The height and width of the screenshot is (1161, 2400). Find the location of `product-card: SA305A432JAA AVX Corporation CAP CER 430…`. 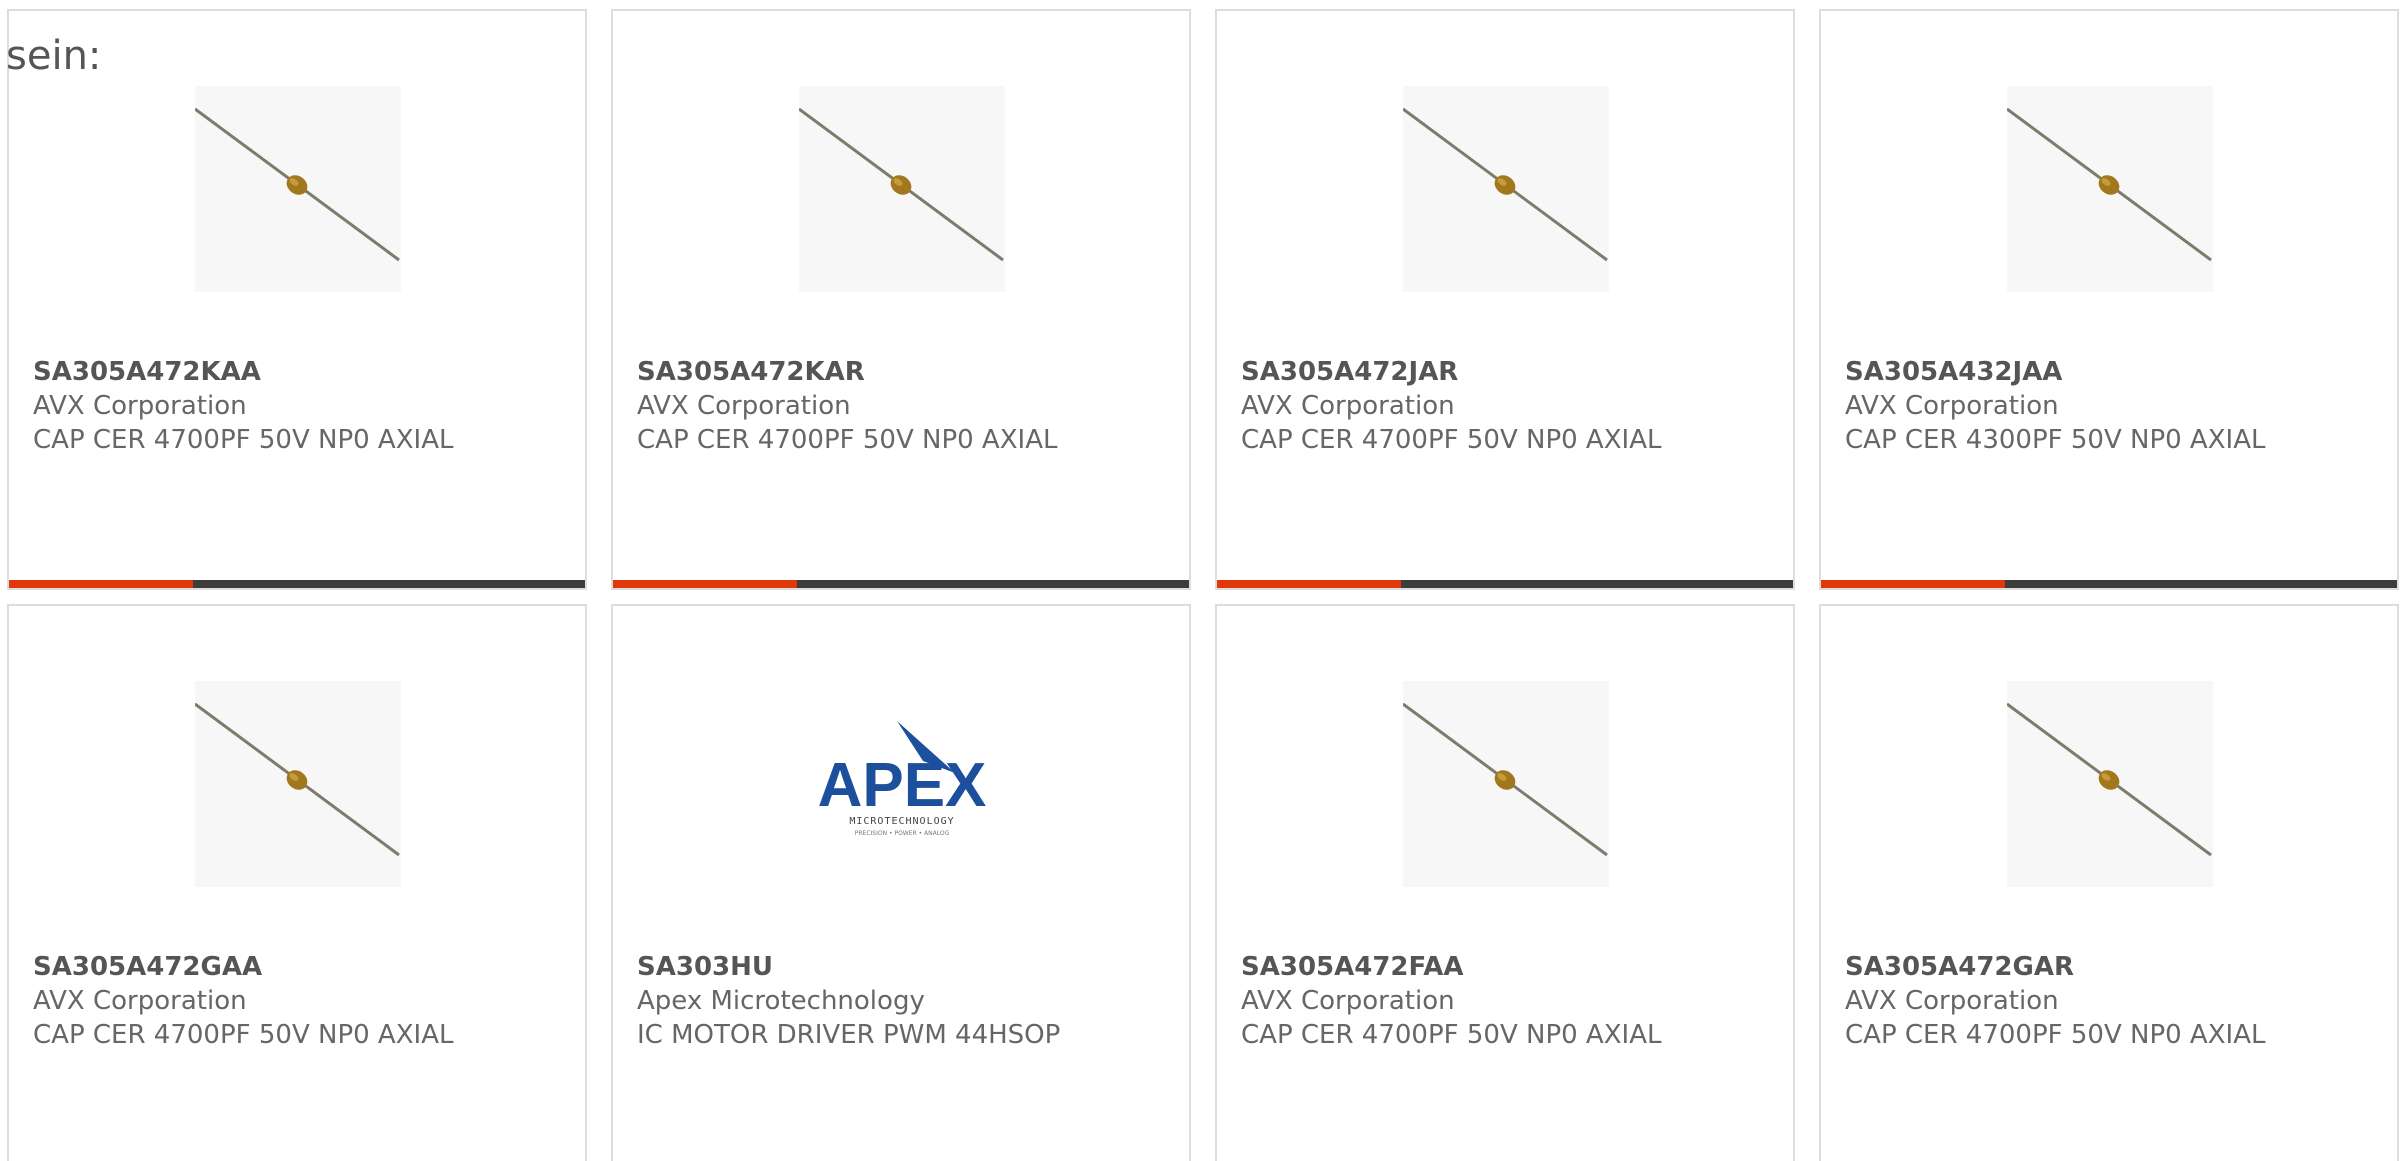

product-card: SA305A432JAA AVX Corporation CAP CER 430… is located at coordinates (2109, 299).